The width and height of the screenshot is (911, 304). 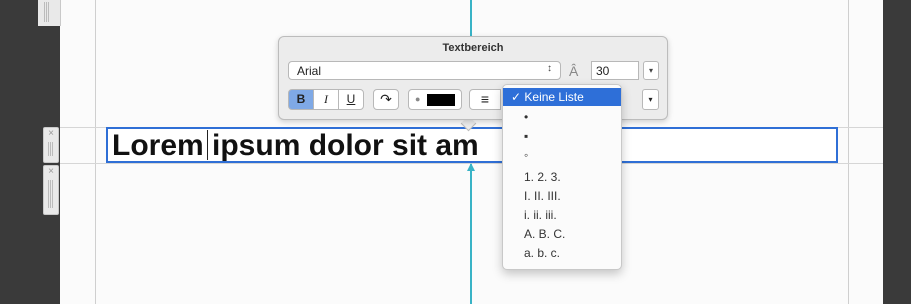 What do you see at coordinates (650, 99) in the screenshot?
I see `more-dropdown: ▾` at bounding box center [650, 99].